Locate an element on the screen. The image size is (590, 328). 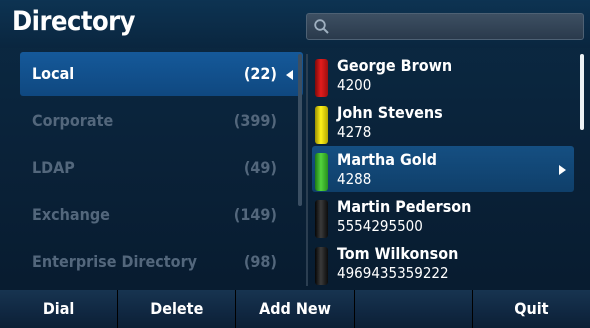
directory-item-label: LDAP is located at coordinates (53, 167).